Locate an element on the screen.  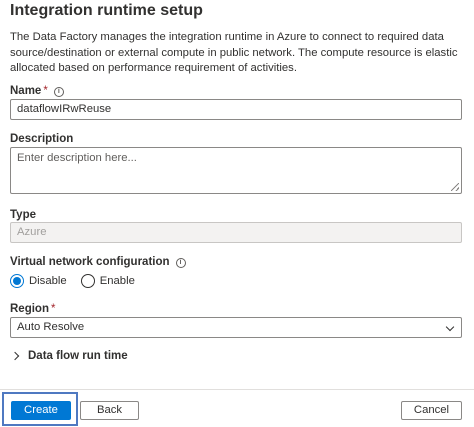
cancel-button: Cancel is located at coordinates (431, 410).